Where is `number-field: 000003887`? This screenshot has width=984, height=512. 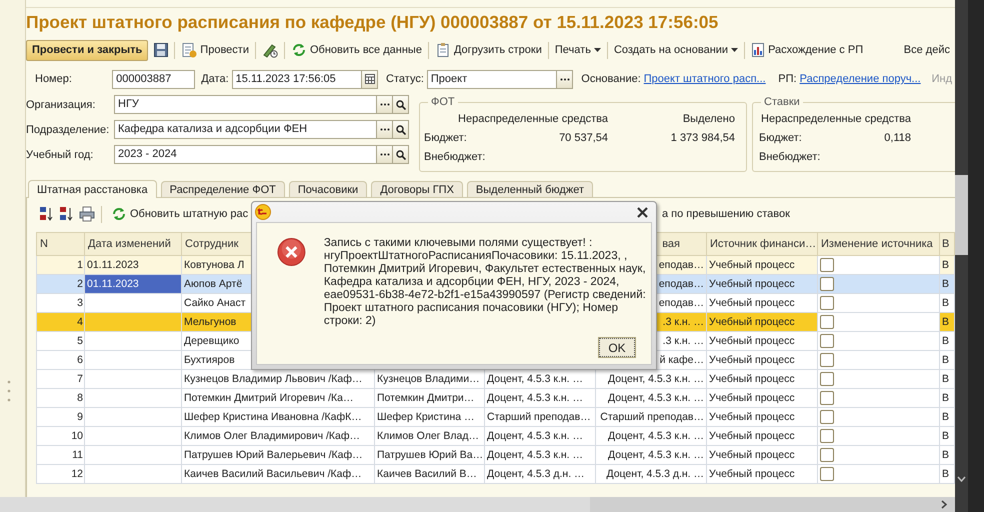
number-field: 000003887 is located at coordinates (154, 79).